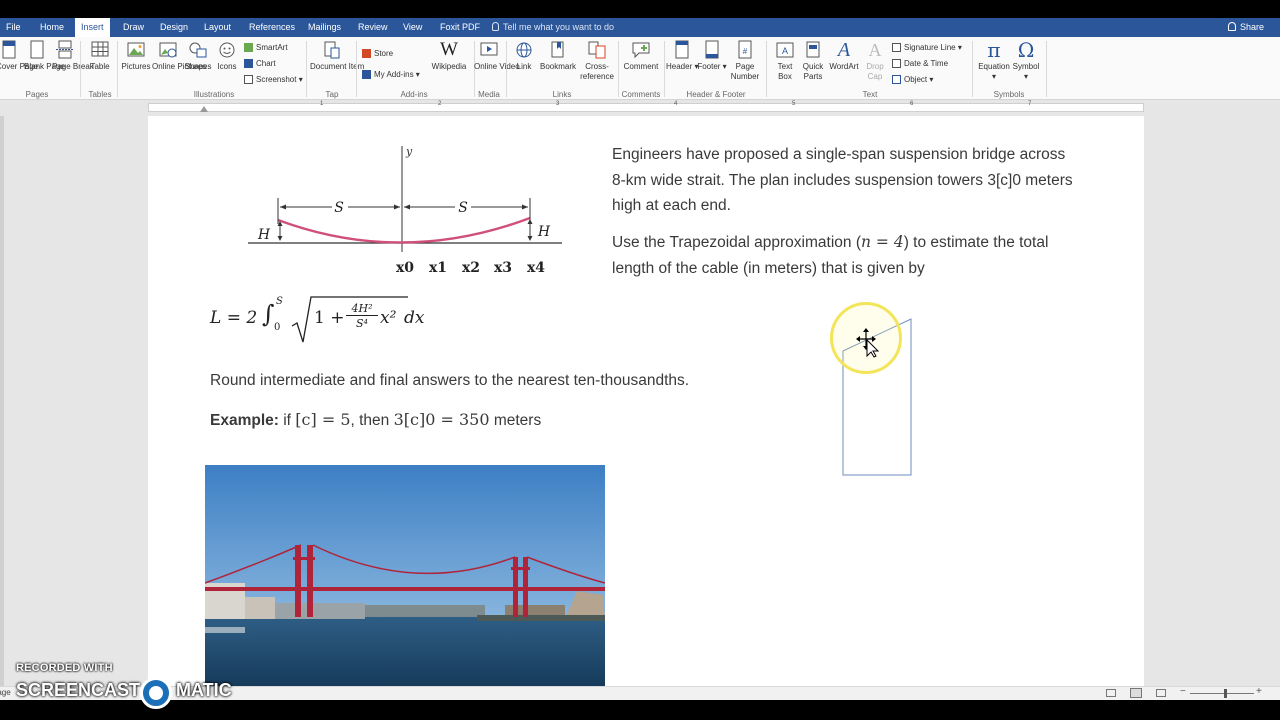 The image size is (1280, 720). I want to click on pictures-icon, so click(136, 49).